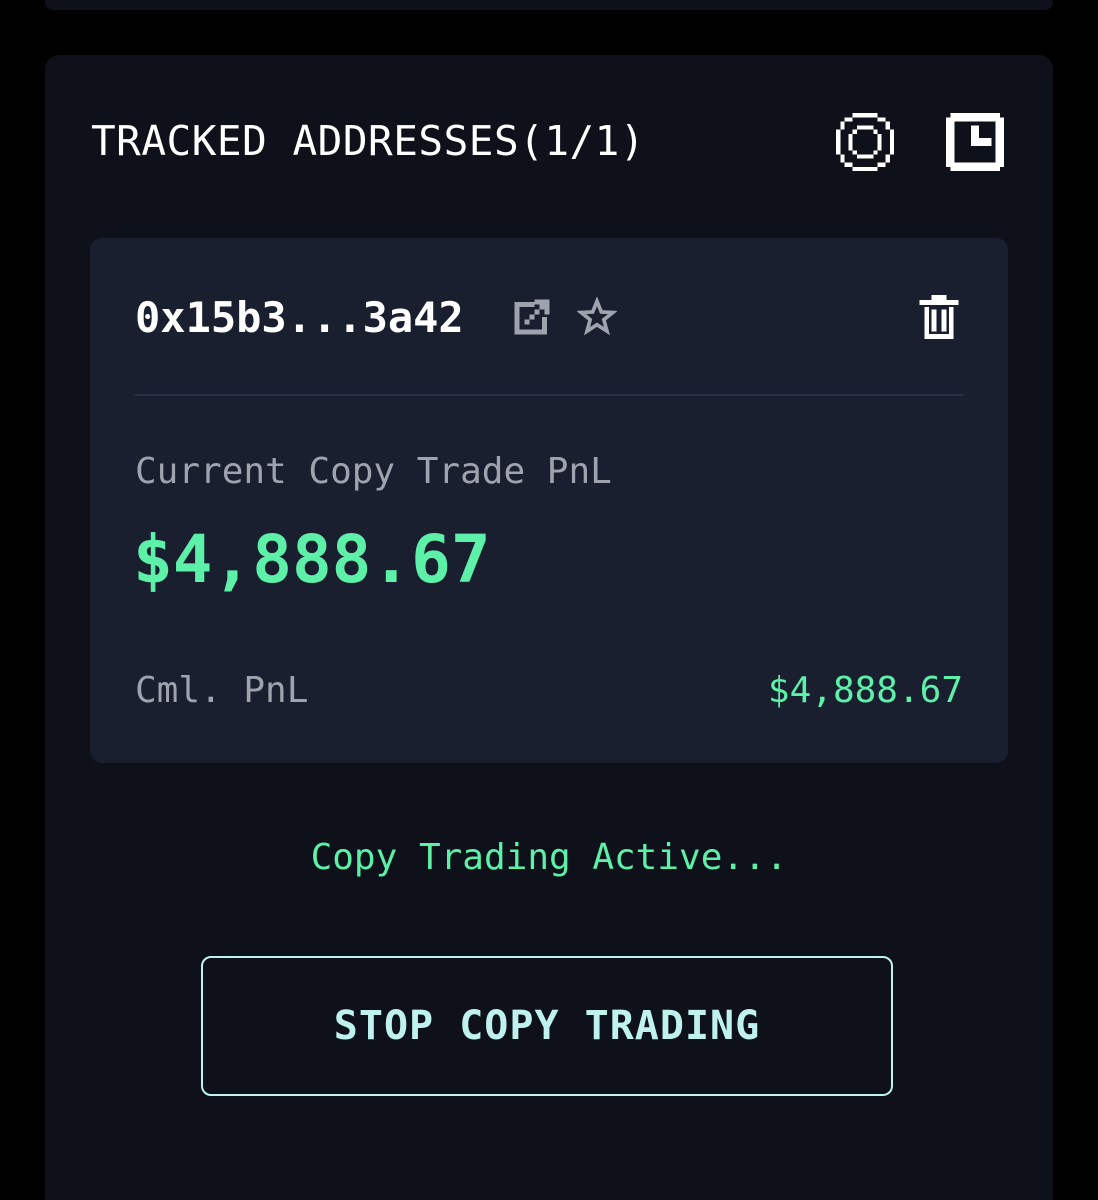 The image size is (1098, 1200). Describe the element at coordinates (549, 5) in the screenshot. I see `previous-panel-edge` at that location.